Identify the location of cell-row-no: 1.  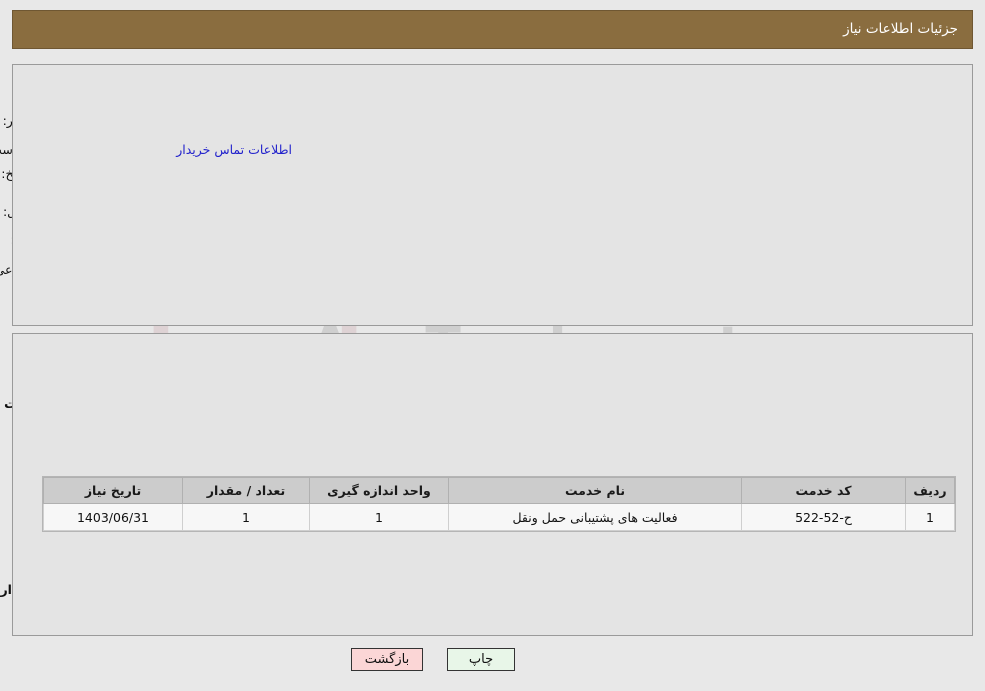
(930, 517).